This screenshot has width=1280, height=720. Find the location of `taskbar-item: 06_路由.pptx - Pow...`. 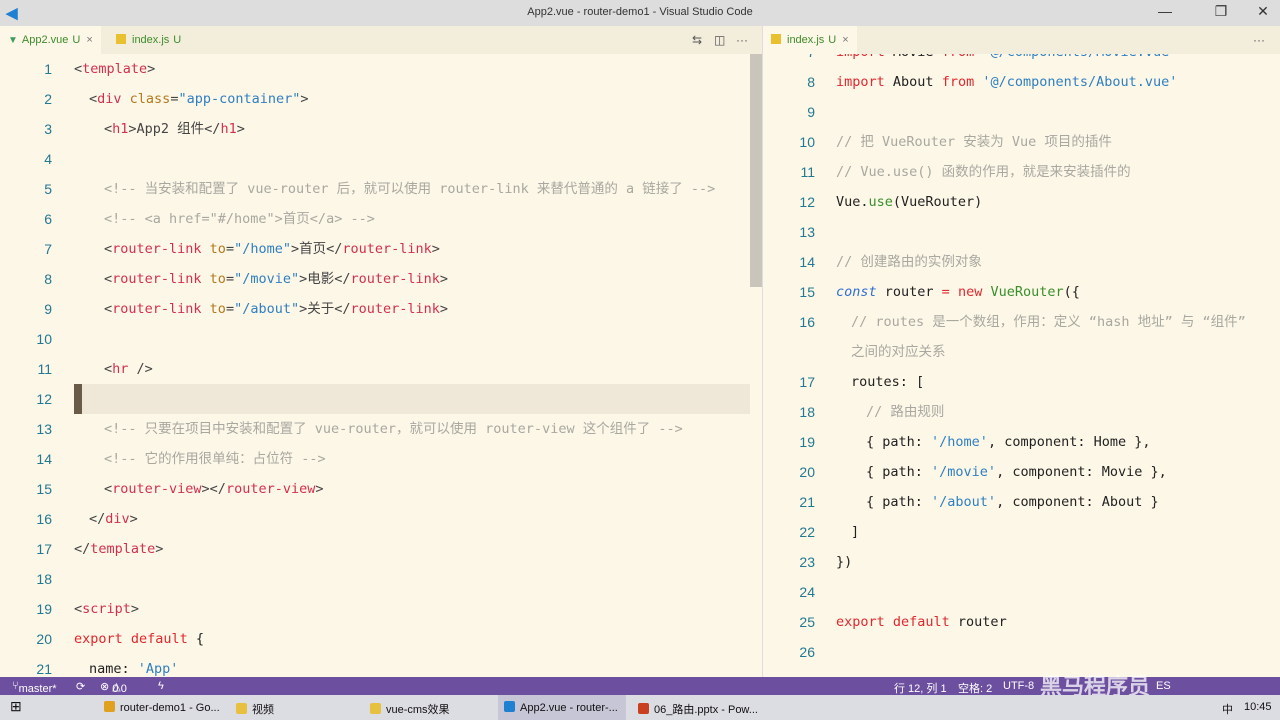

taskbar-item: 06_路由.pptx - Pow... is located at coordinates (696, 707).